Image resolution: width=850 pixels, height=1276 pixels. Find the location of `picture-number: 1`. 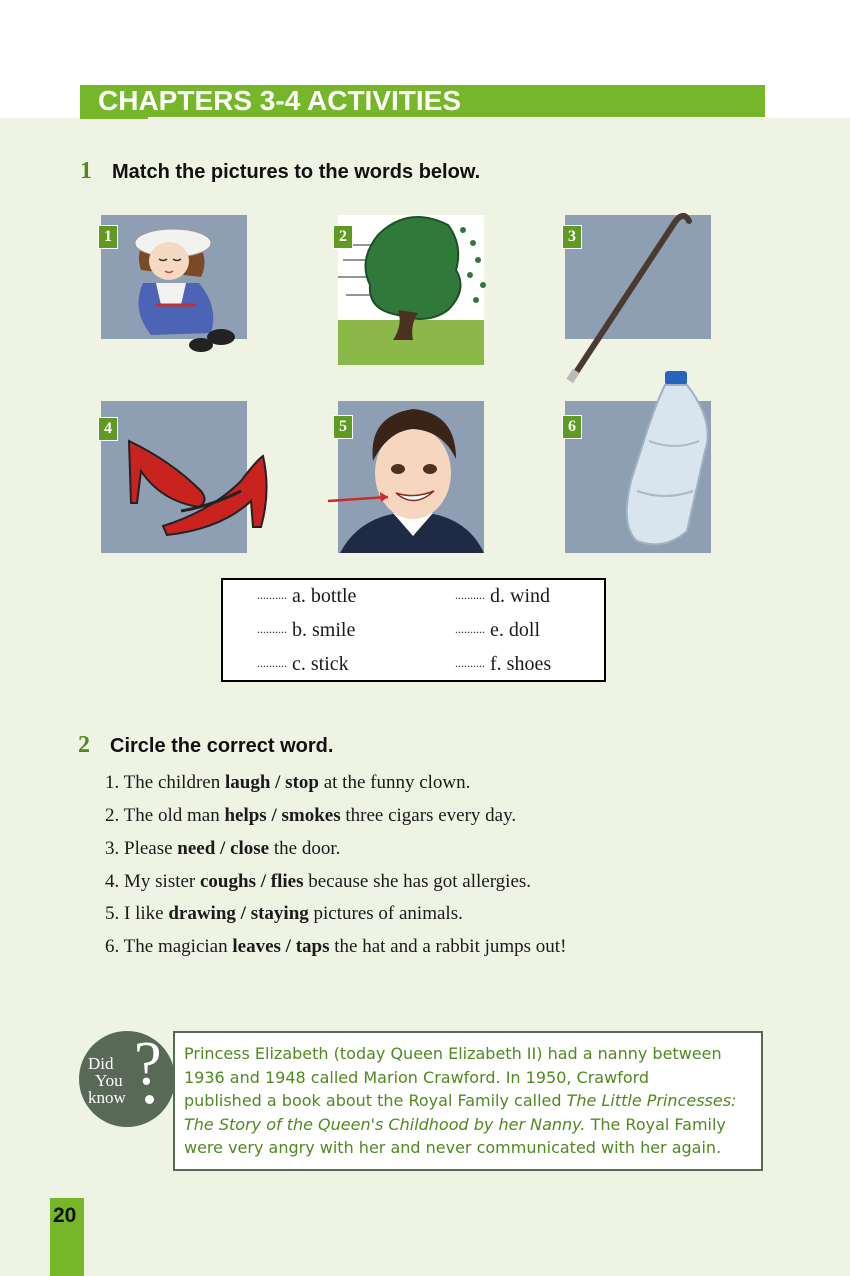

picture-number: 1 is located at coordinates (108, 237).